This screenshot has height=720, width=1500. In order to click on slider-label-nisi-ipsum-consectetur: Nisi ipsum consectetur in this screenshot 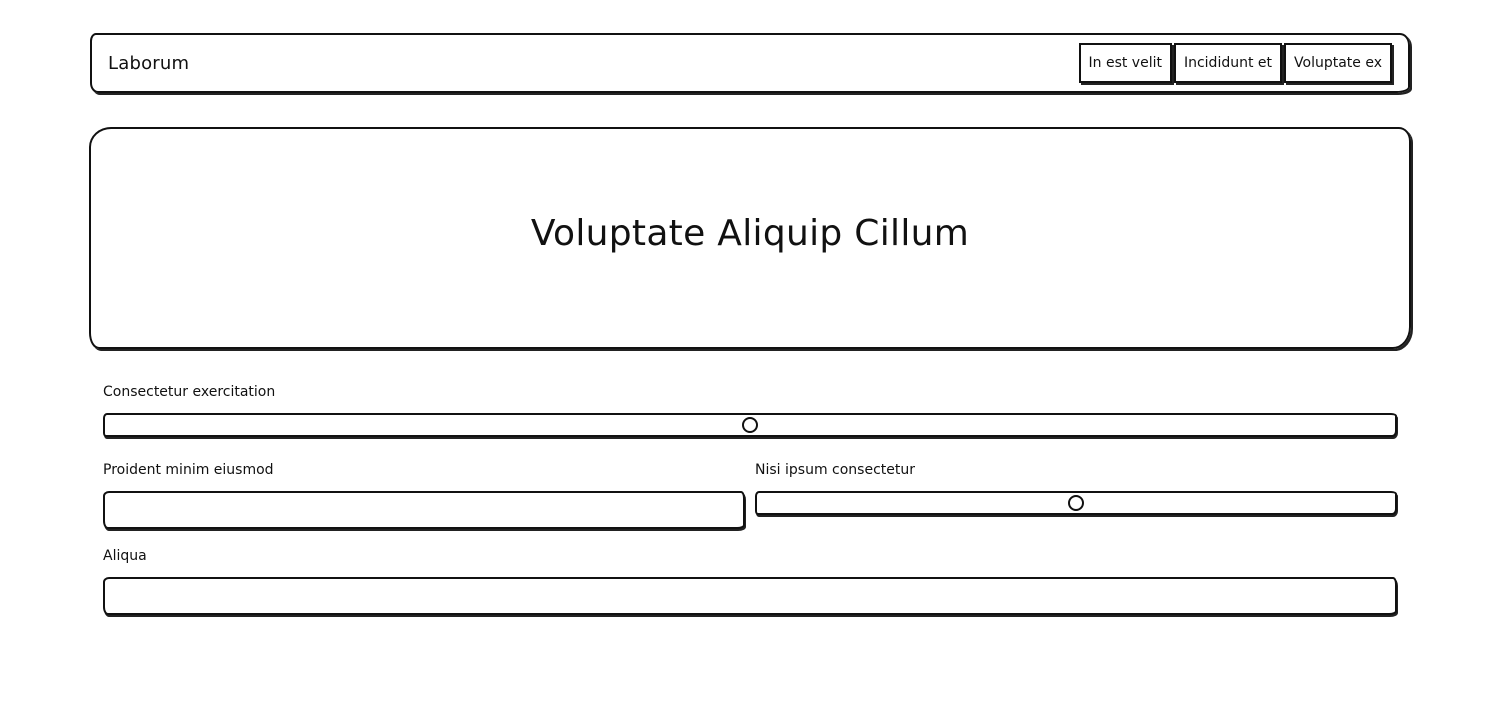, I will do `click(835, 470)`.